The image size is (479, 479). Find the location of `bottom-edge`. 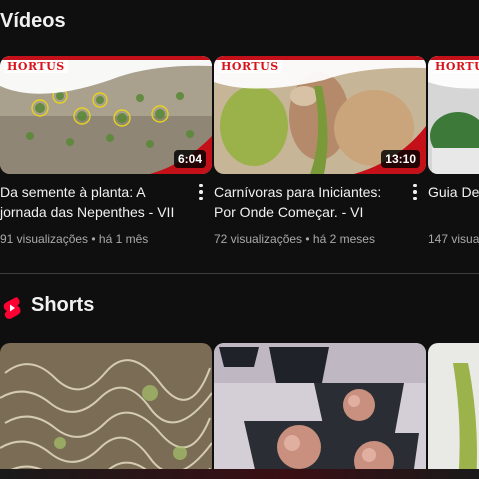

bottom-edge is located at coordinates (239, 474).